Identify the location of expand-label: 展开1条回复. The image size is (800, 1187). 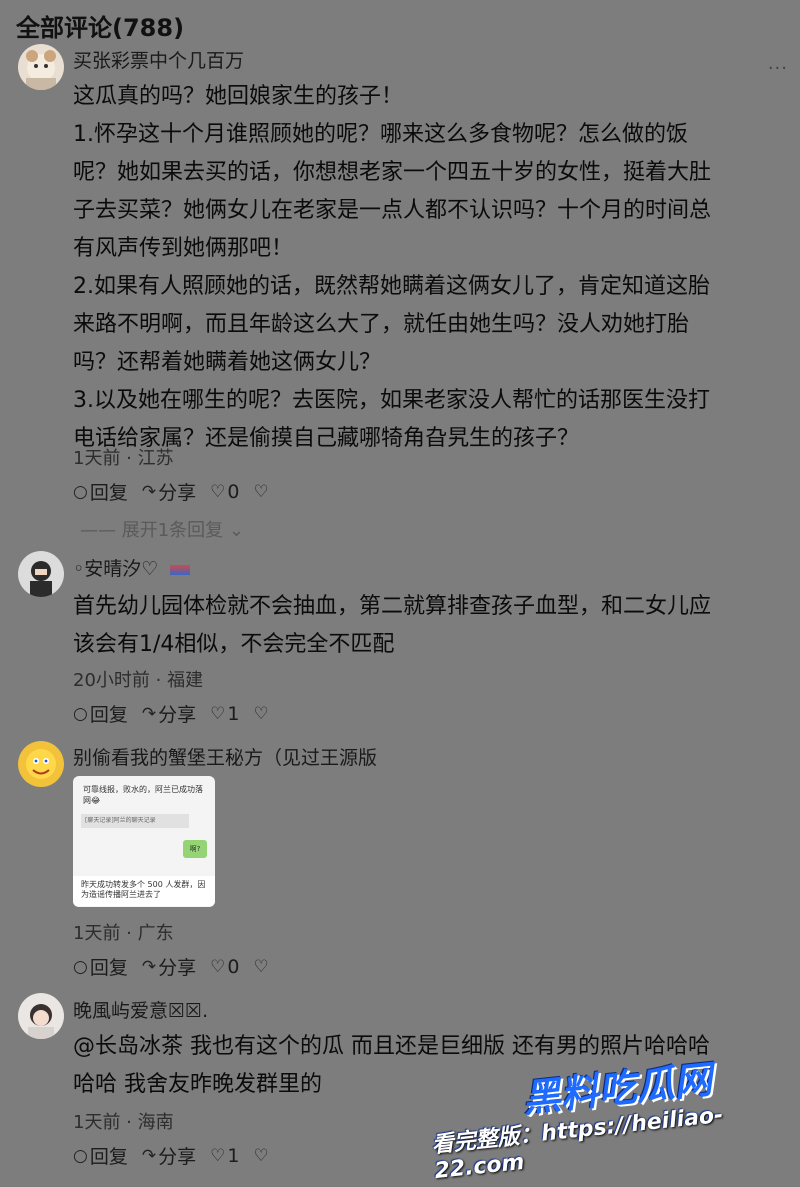
(172, 530).